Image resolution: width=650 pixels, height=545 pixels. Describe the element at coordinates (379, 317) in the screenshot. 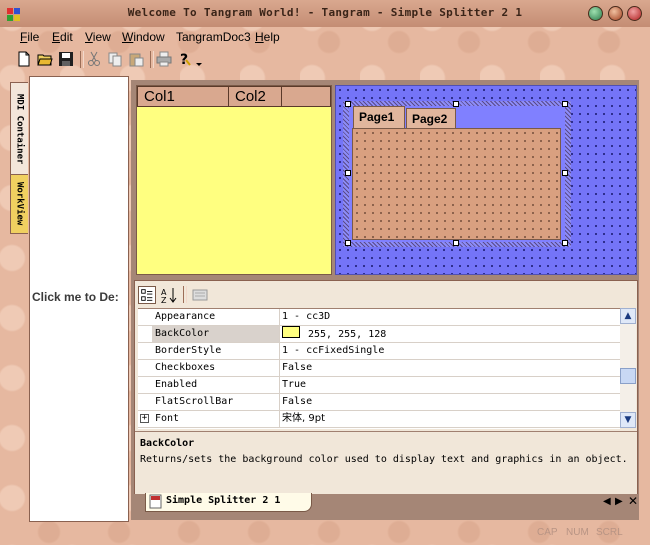

I see `property-row-appearance: Appearance 1 - cc3D` at that location.